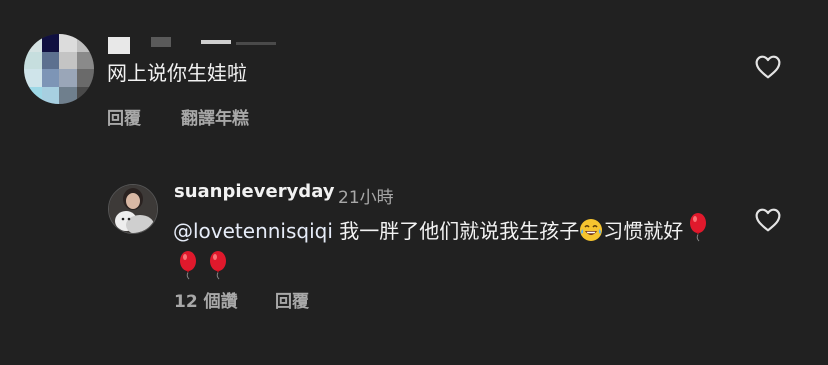 Image resolution: width=828 pixels, height=365 pixels. Describe the element at coordinates (215, 116) in the screenshot. I see `translate-button: 翻譯年糕` at that location.